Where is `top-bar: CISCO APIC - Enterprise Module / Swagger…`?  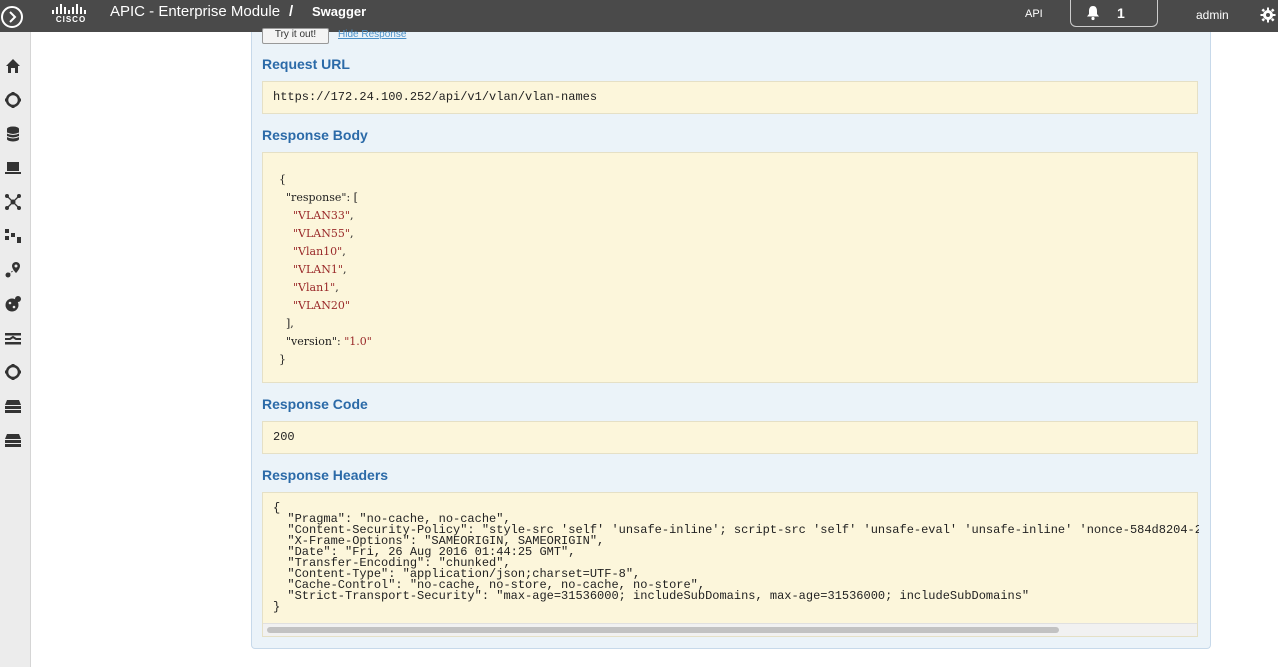
top-bar: CISCO APIC - Enterprise Module / Swagger… is located at coordinates (639, 16).